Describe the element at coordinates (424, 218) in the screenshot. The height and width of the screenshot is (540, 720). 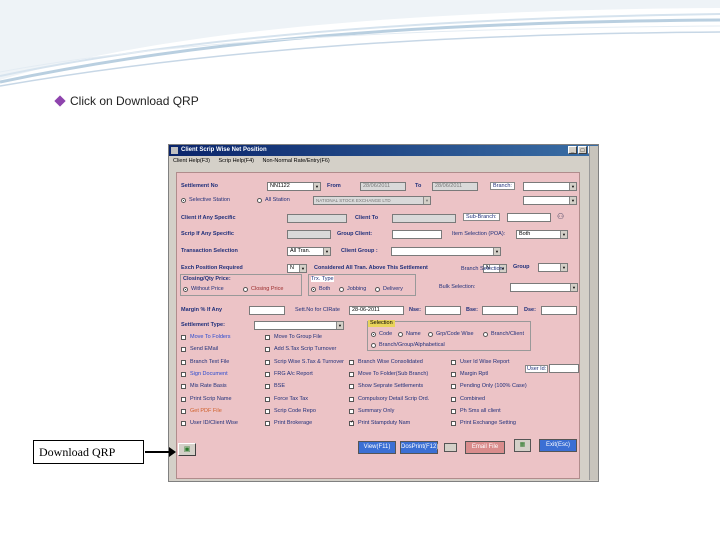
I see `client-to-field` at that location.